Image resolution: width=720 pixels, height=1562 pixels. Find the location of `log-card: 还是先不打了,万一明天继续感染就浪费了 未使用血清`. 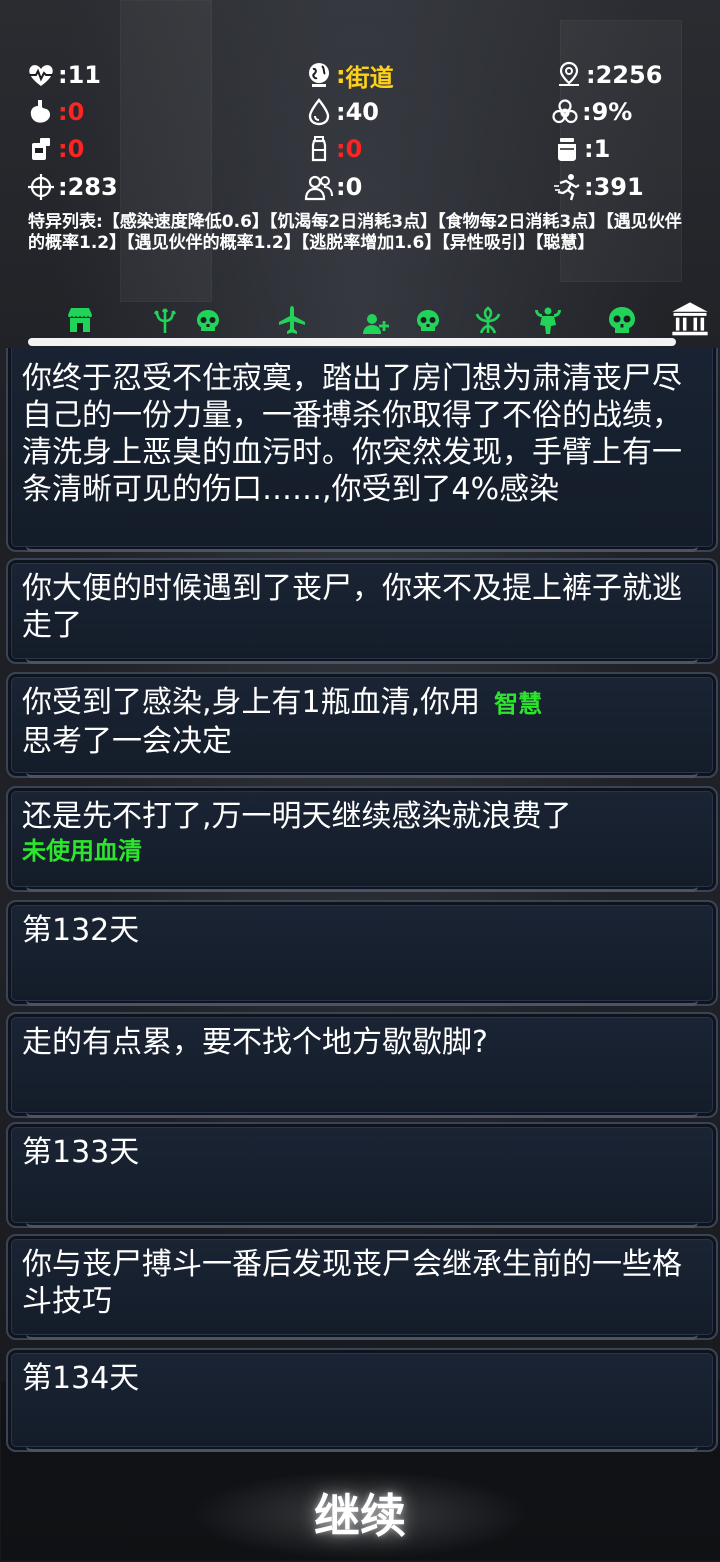

log-card: 还是先不打了,万一明天继续感染就浪费了 未使用血清 is located at coordinates (362, 839).